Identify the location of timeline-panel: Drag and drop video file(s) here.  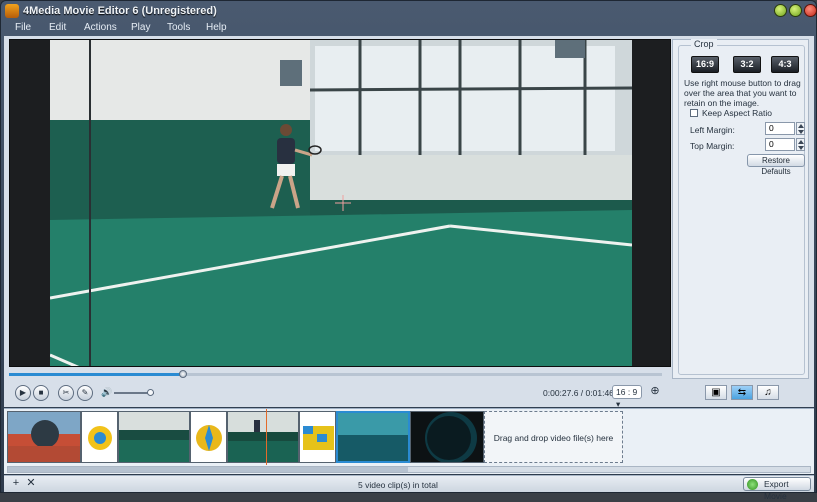
(409, 441).